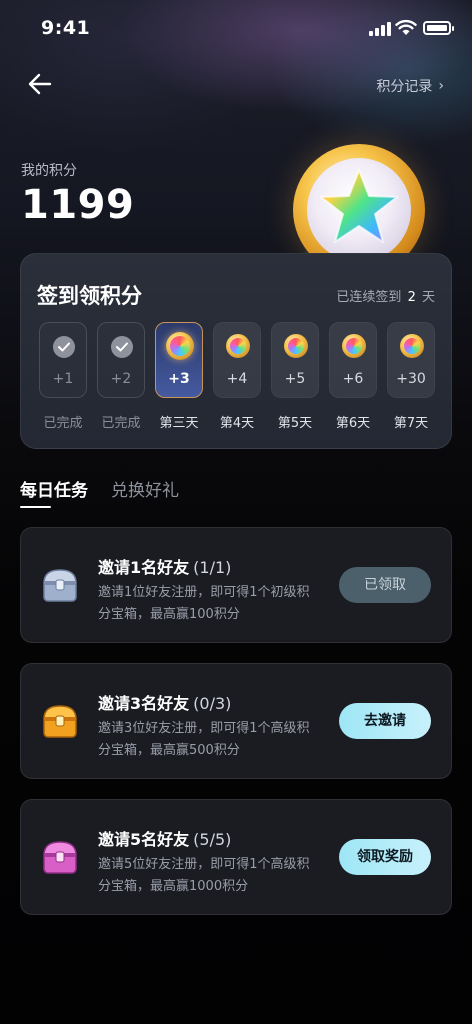  Describe the element at coordinates (49, 171) in the screenshot. I see `my-points-label: 我的积分` at that location.